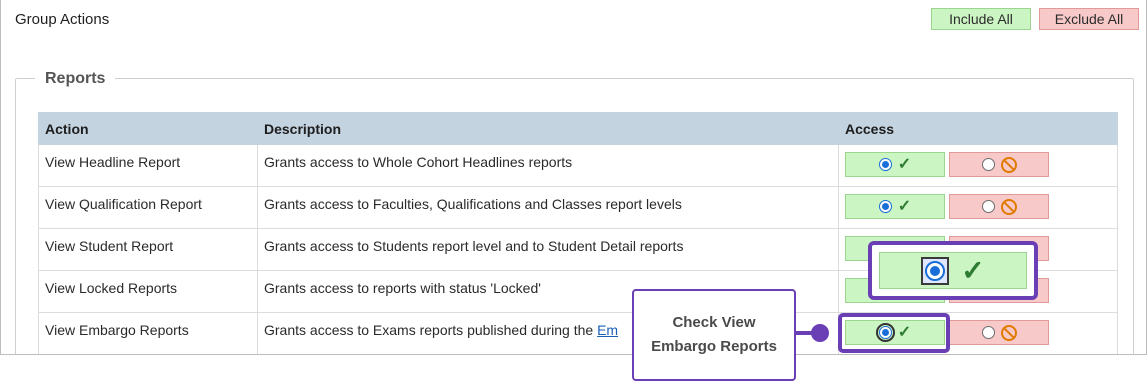 Image resolution: width=1148 pixels, height=384 pixels. Describe the element at coordinates (607, 330) in the screenshot. I see `embargo-link: Em` at that location.